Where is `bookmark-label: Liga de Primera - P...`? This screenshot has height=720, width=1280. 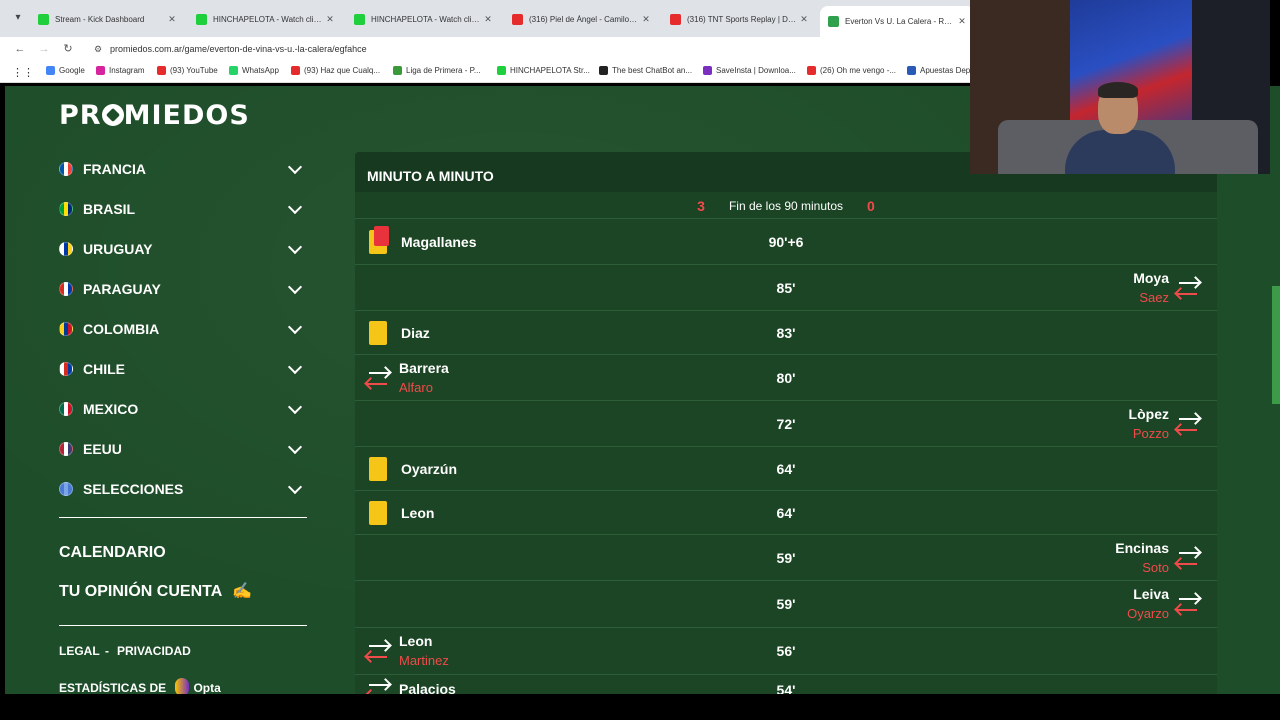
bookmark-label: Liga de Primera - P... is located at coordinates (443, 70).